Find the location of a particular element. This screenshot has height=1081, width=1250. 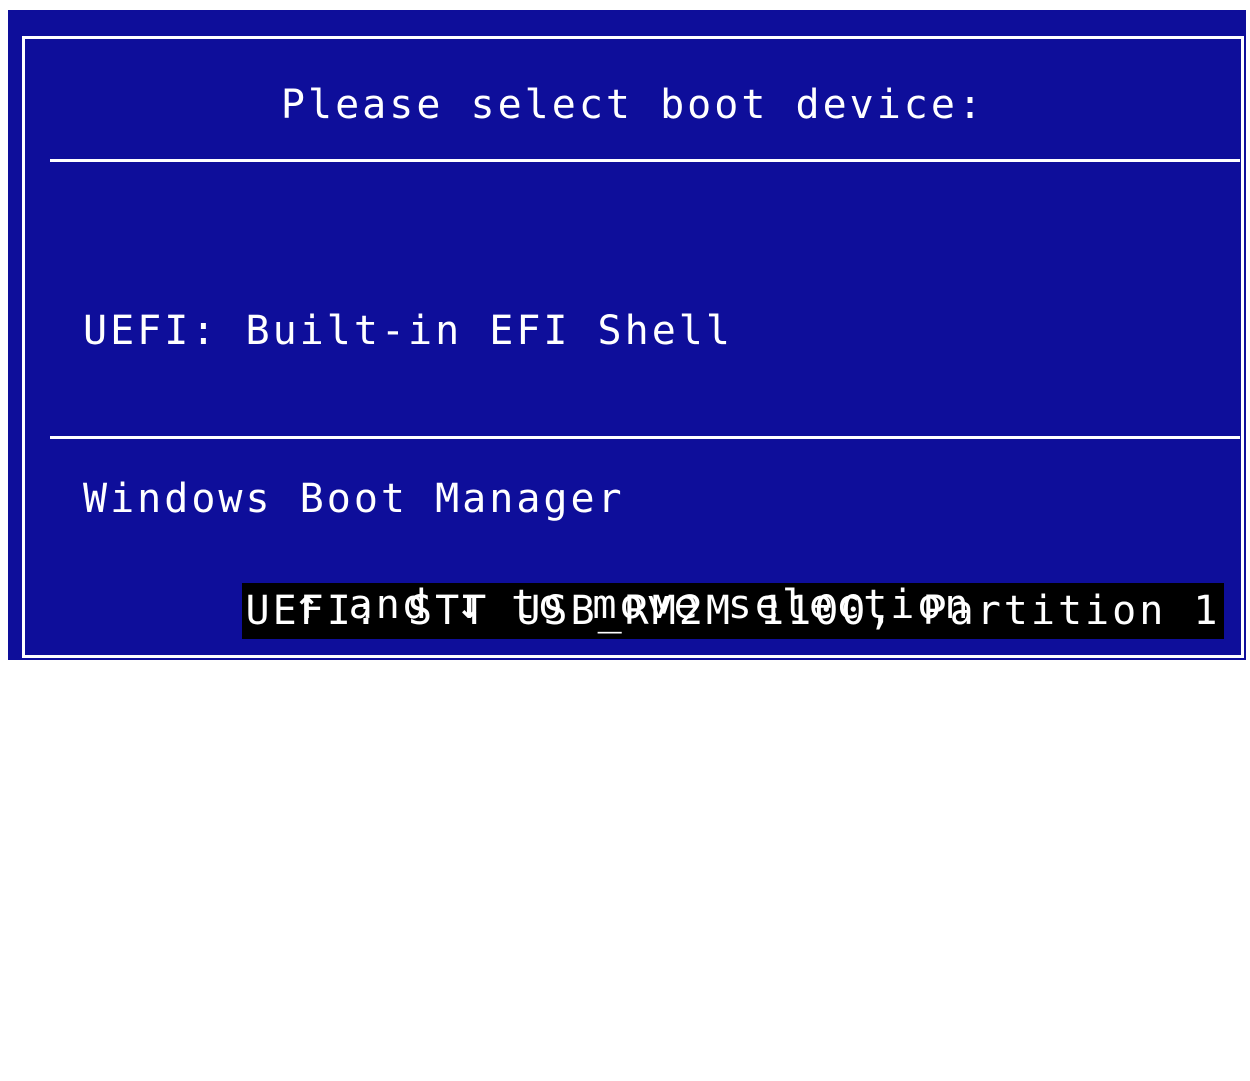

help-move-text: to move selection is located at coordinates (728, 605).